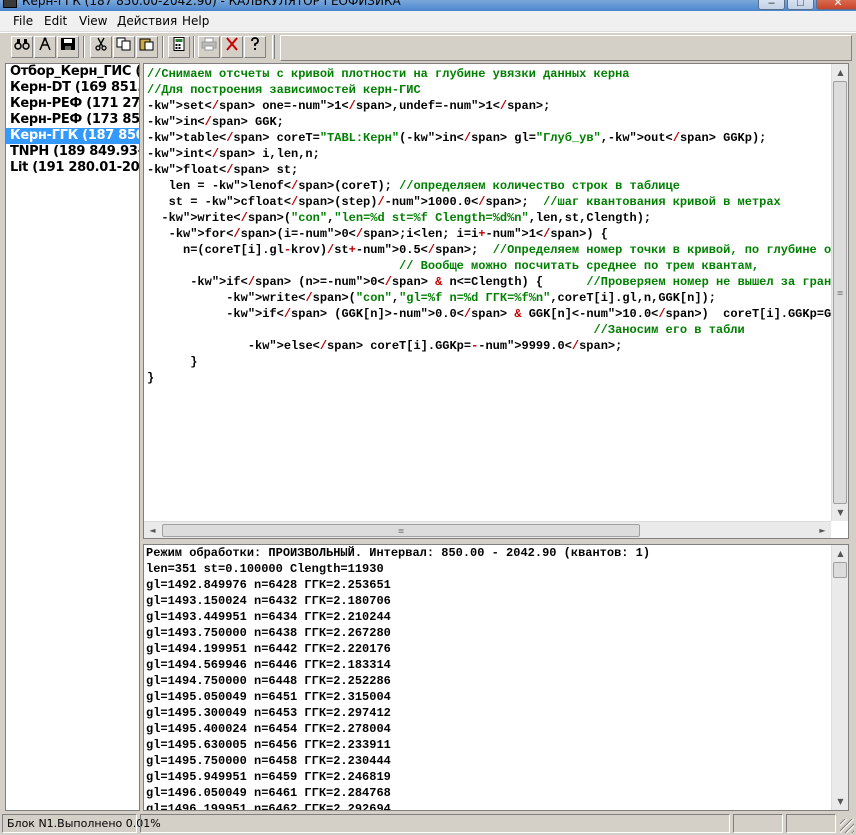  I want to click on output-line: gl=1494.199951 n=6442 ГГК=2.220176, so click(268, 649).